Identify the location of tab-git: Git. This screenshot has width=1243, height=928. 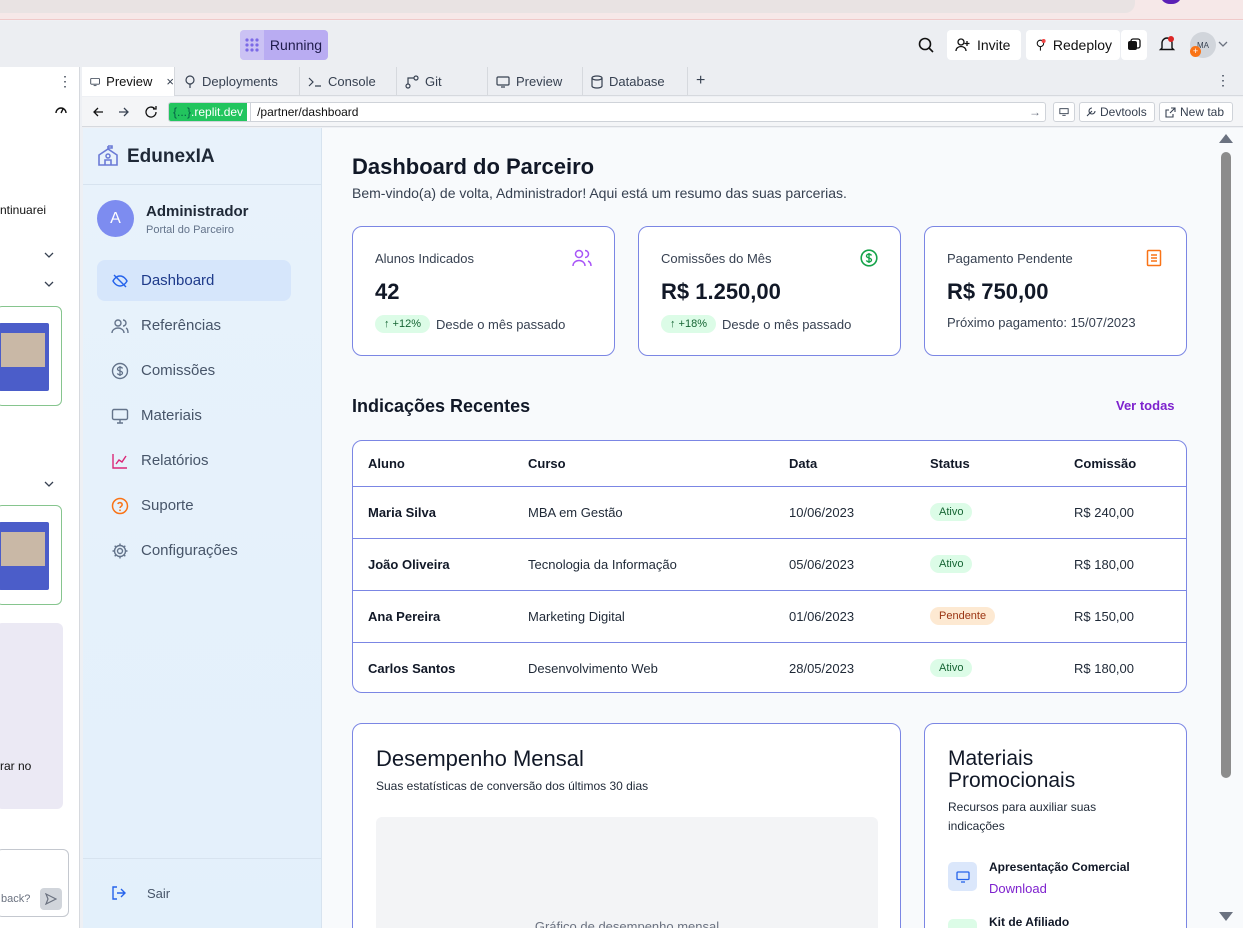
(442, 81).